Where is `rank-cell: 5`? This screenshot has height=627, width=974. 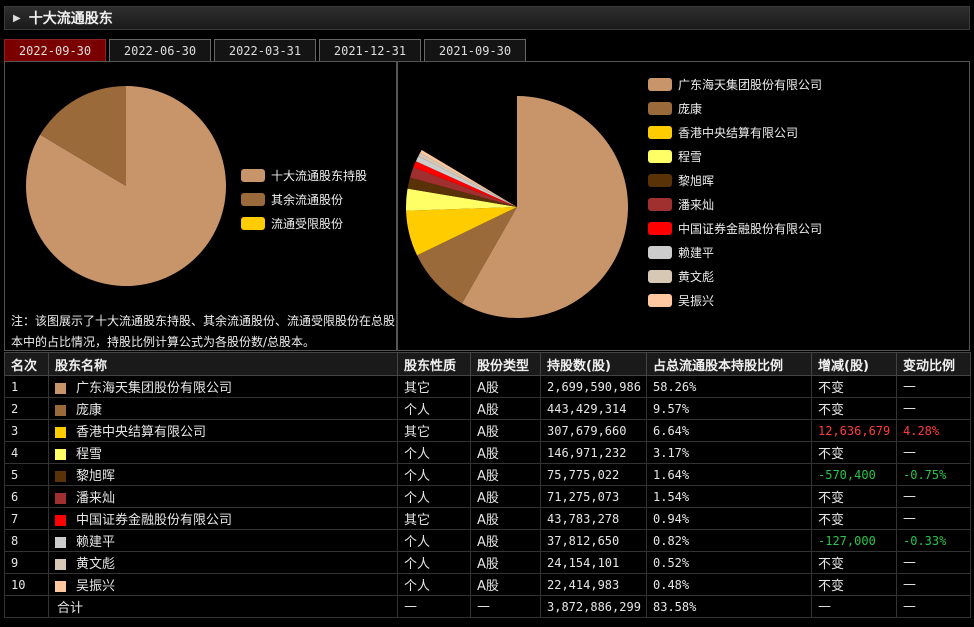
rank-cell: 5 is located at coordinates (26, 474).